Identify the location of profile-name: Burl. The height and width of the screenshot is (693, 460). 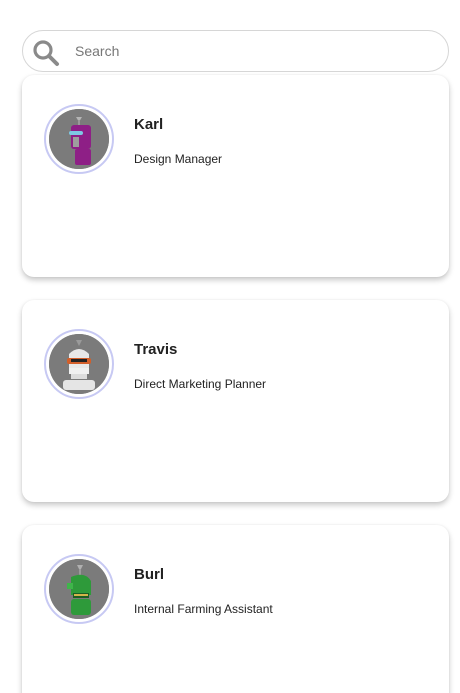
(149, 574).